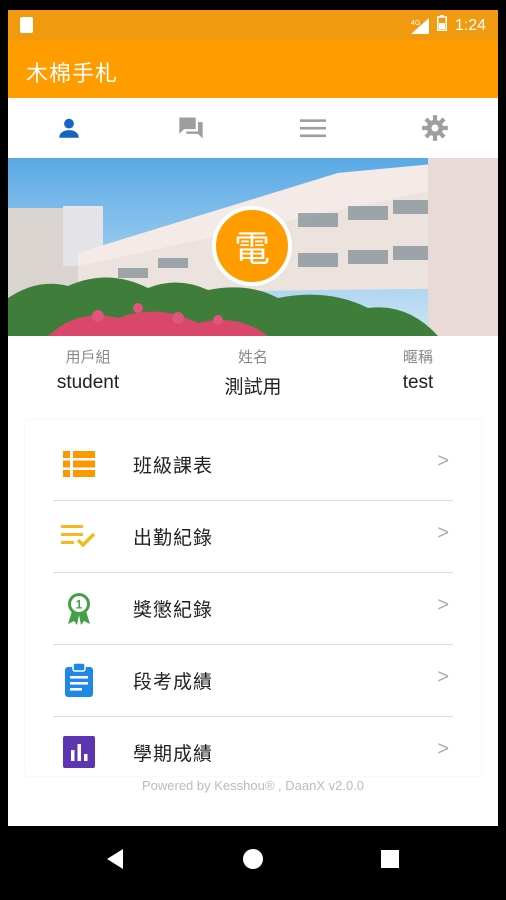 The image size is (506, 900). I want to click on tab-bar, so click(253, 128).